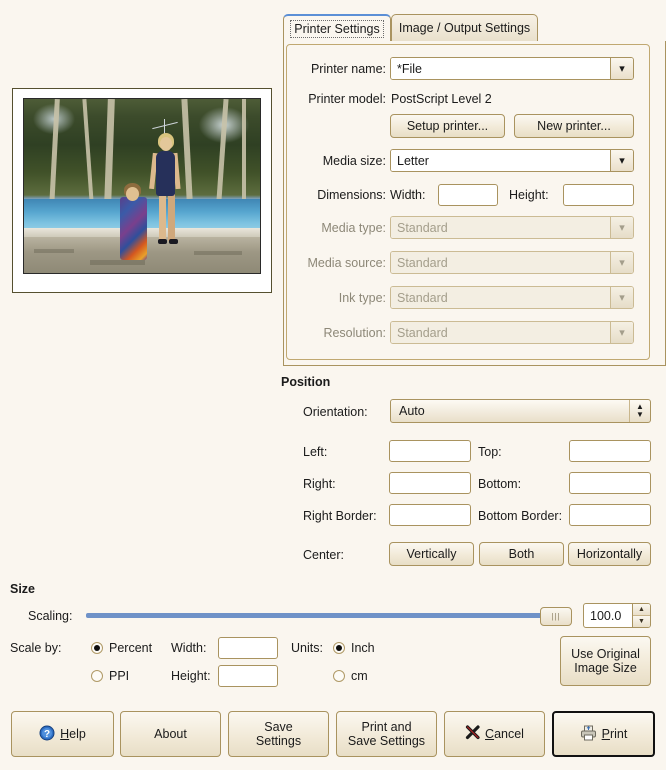 The height and width of the screenshot is (770, 666). What do you see at coordinates (165, 173) in the screenshot?
I see `figure-adult` at bounding box center [165, 173].